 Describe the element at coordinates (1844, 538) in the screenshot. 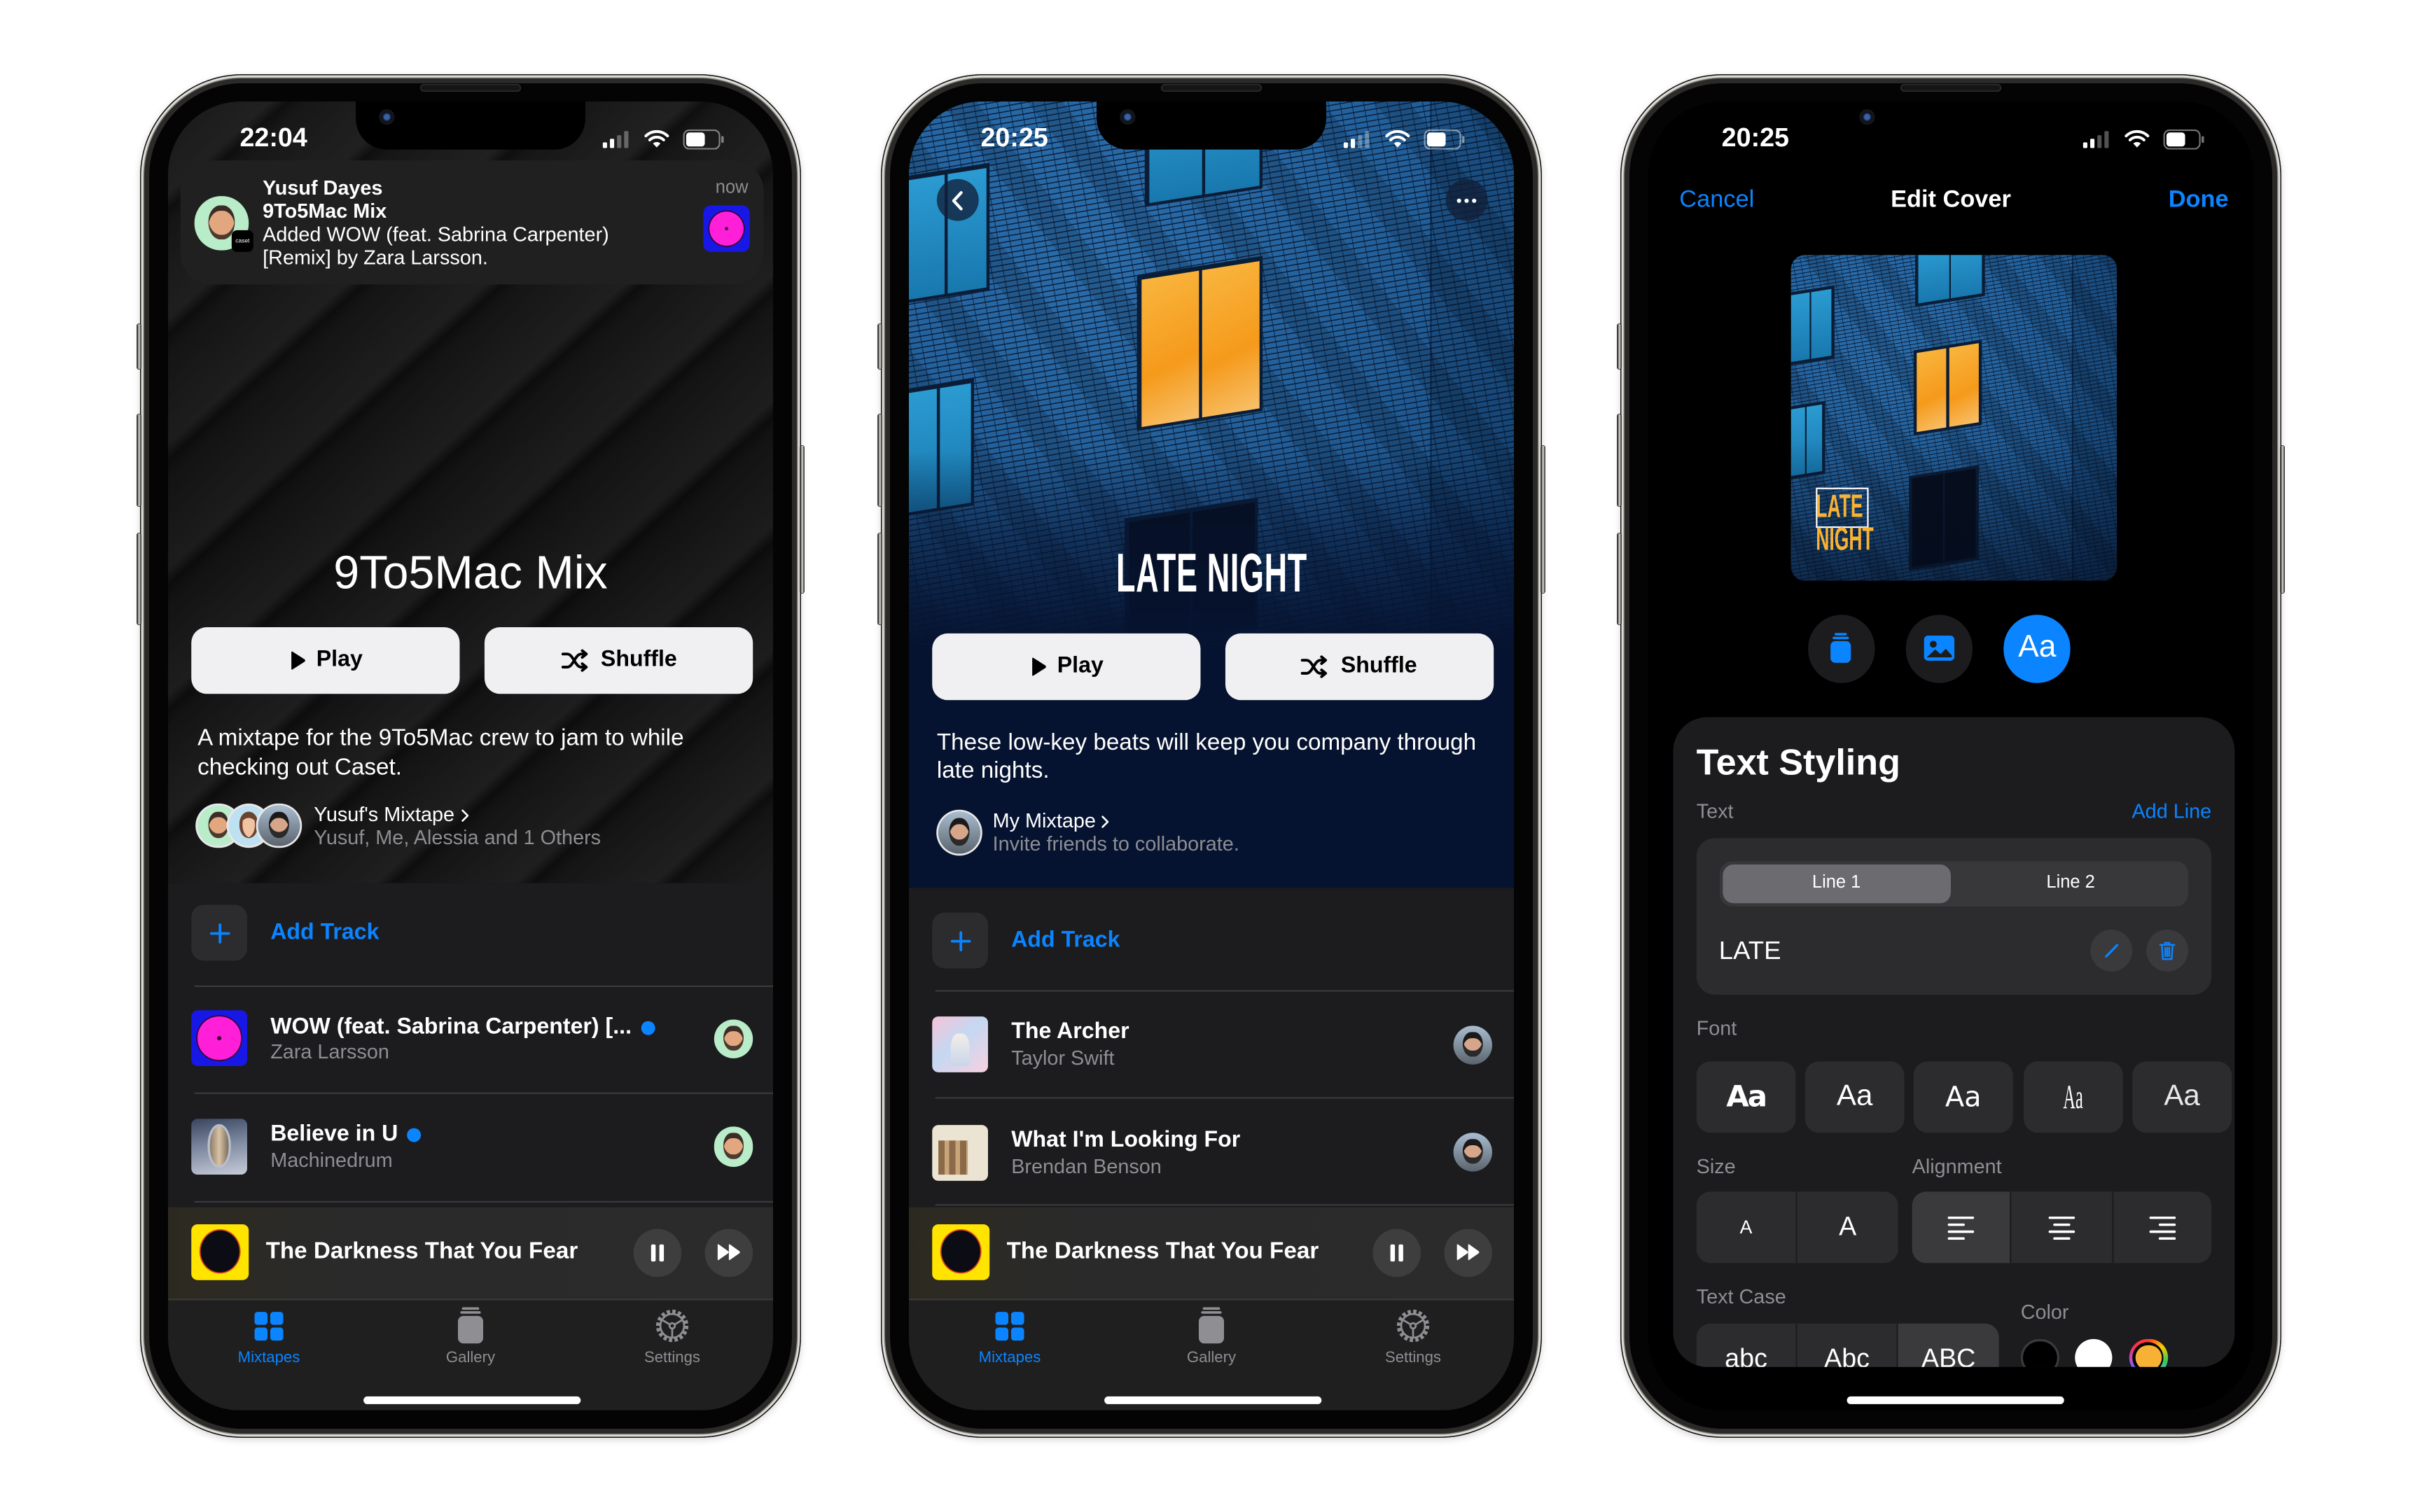

I see `cover-text-line: NIGHT` at that location.